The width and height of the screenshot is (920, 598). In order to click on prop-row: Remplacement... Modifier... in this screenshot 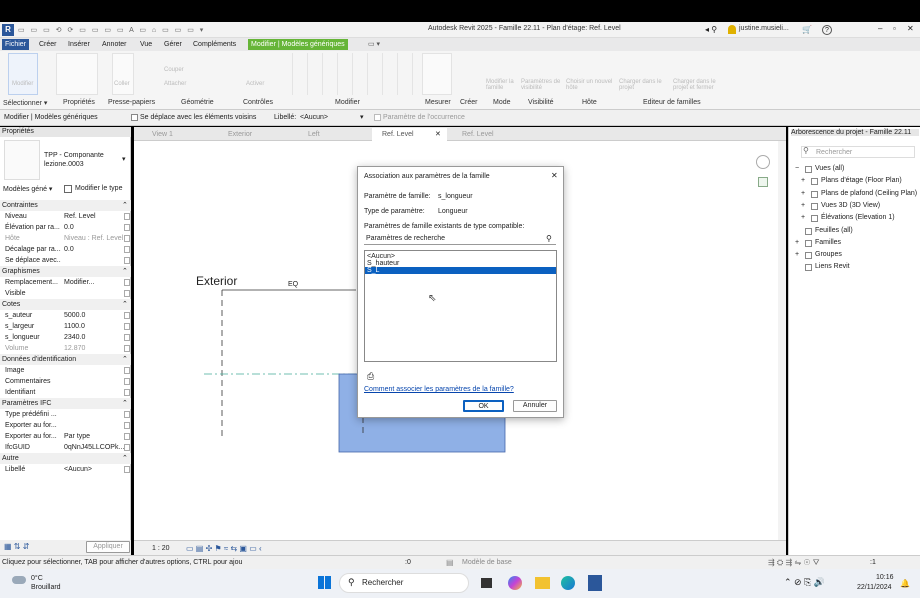, I will do `click(65, 282)`.